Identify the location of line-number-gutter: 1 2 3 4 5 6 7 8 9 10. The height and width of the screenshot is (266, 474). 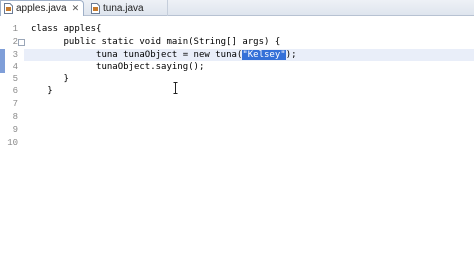
(12, 141).